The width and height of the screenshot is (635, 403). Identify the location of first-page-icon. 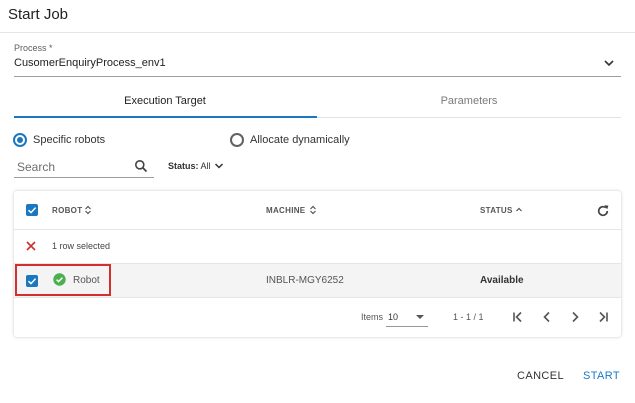
(518, 317).